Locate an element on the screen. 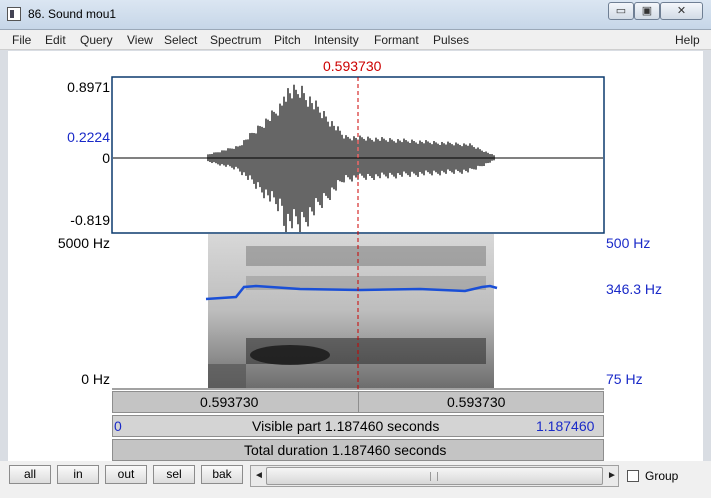 The height and width of the screenshot is (498, 711). scroll-grip-icon is located at coordinates (434, 476).